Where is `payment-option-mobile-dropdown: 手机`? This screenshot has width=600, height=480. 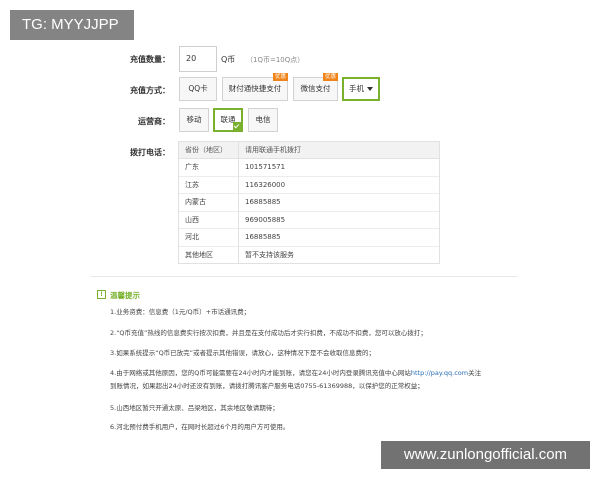
payment-option-mobile-dropdown: 手机 is located at coordinates (361, 89).